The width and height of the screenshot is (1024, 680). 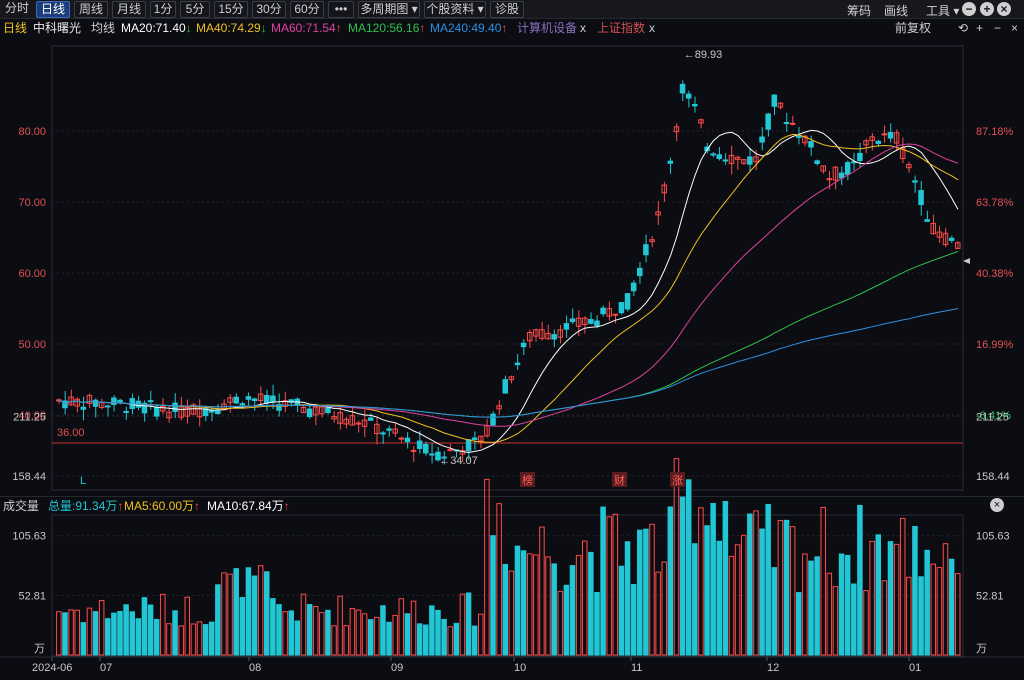 What do you see at coordinates (458, 461) in the screenshot?
I see `low-price-label: ←34.07` at bounding box center [458, 461].